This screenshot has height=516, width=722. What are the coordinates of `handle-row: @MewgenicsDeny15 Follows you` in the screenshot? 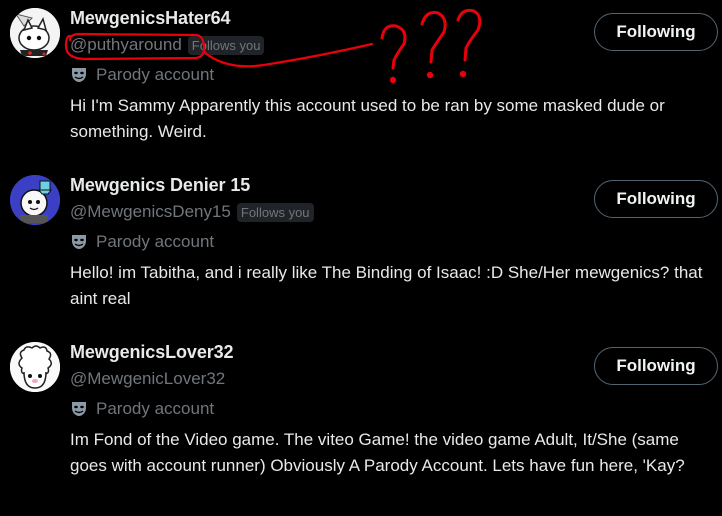 It's located at (192, 212).